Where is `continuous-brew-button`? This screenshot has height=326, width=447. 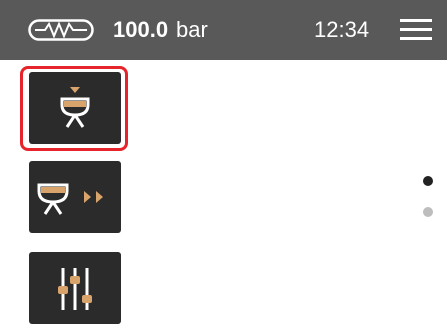 continuous-brew-button is located at coordinates (75, 197).